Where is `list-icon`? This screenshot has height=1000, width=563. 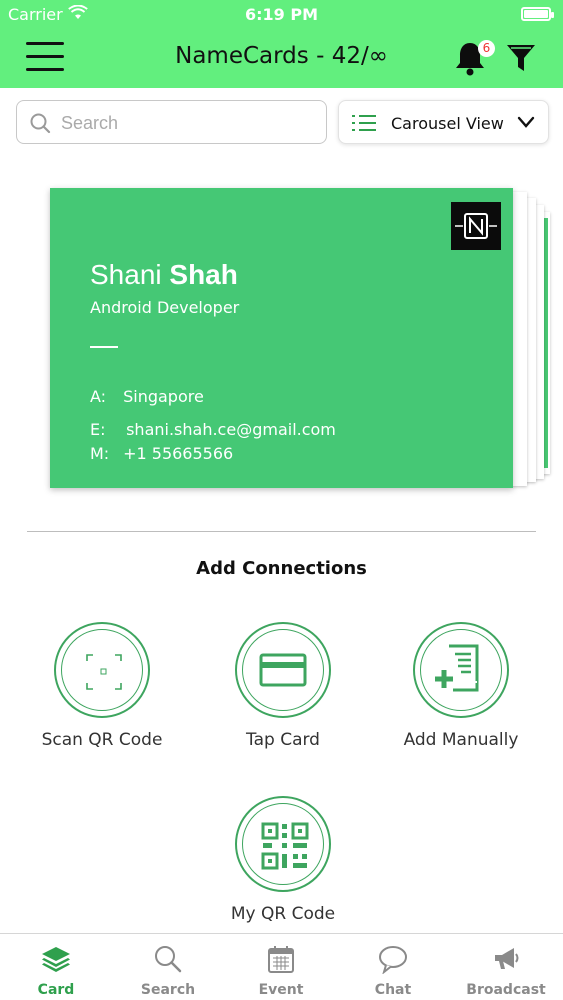 list-icon is located at coordinates (364, 123).